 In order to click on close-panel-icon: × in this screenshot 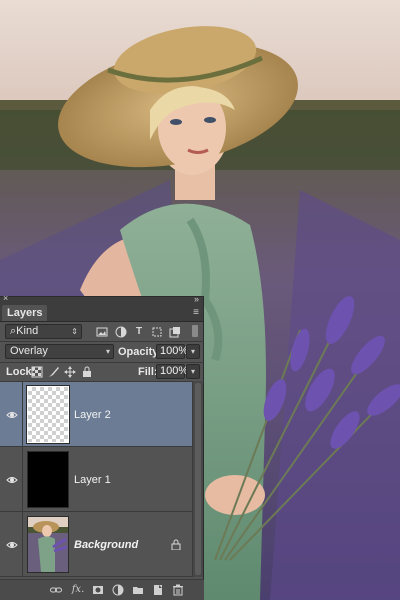, I will do `click(5, 298)`.